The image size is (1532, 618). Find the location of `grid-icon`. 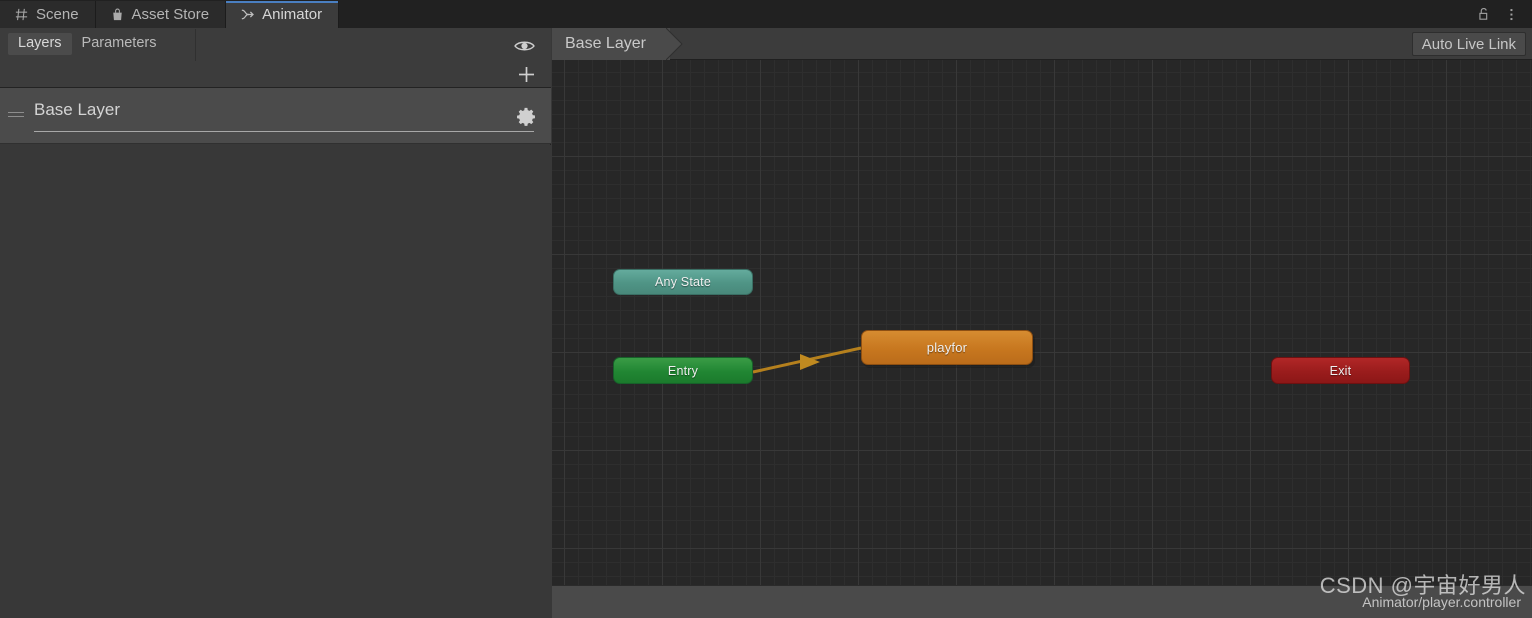

grid-icon is located at coordinates (21, 14).